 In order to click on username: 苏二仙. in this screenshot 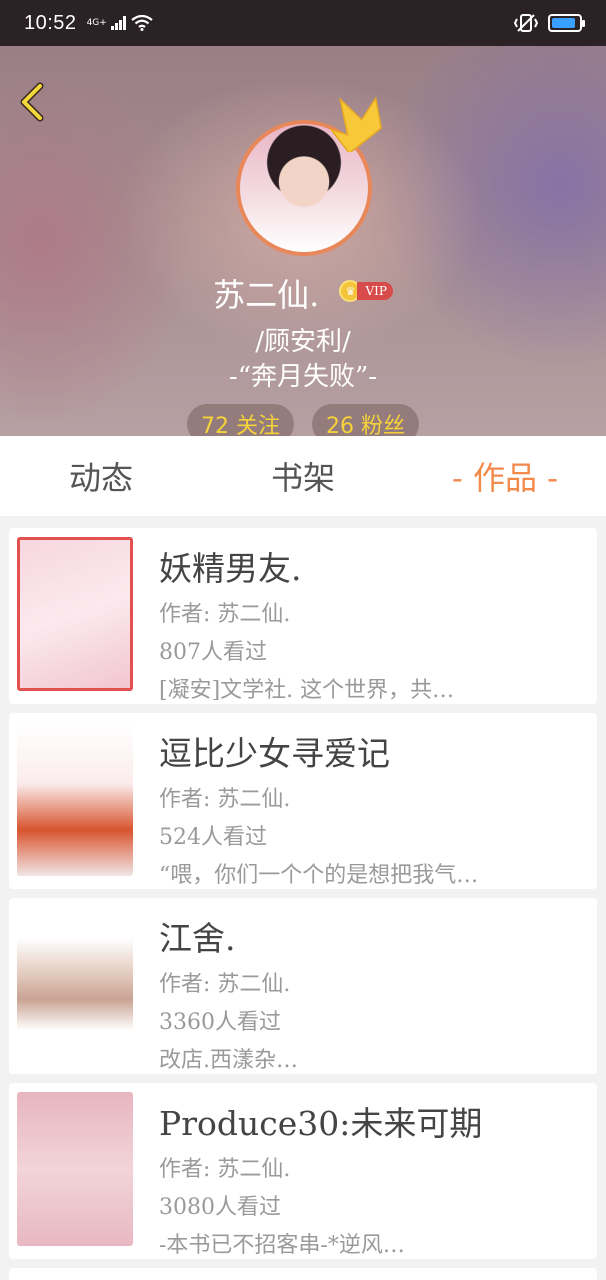, I will do `click(266, 295)`.